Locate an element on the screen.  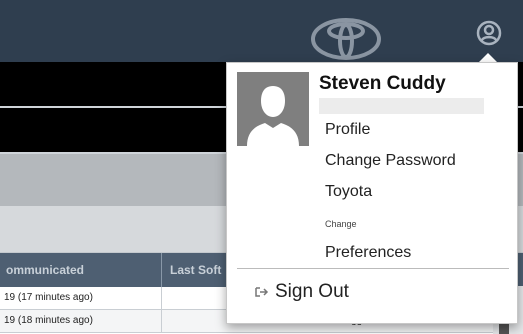
user-email-redacted is located at coordinates (401, 106).